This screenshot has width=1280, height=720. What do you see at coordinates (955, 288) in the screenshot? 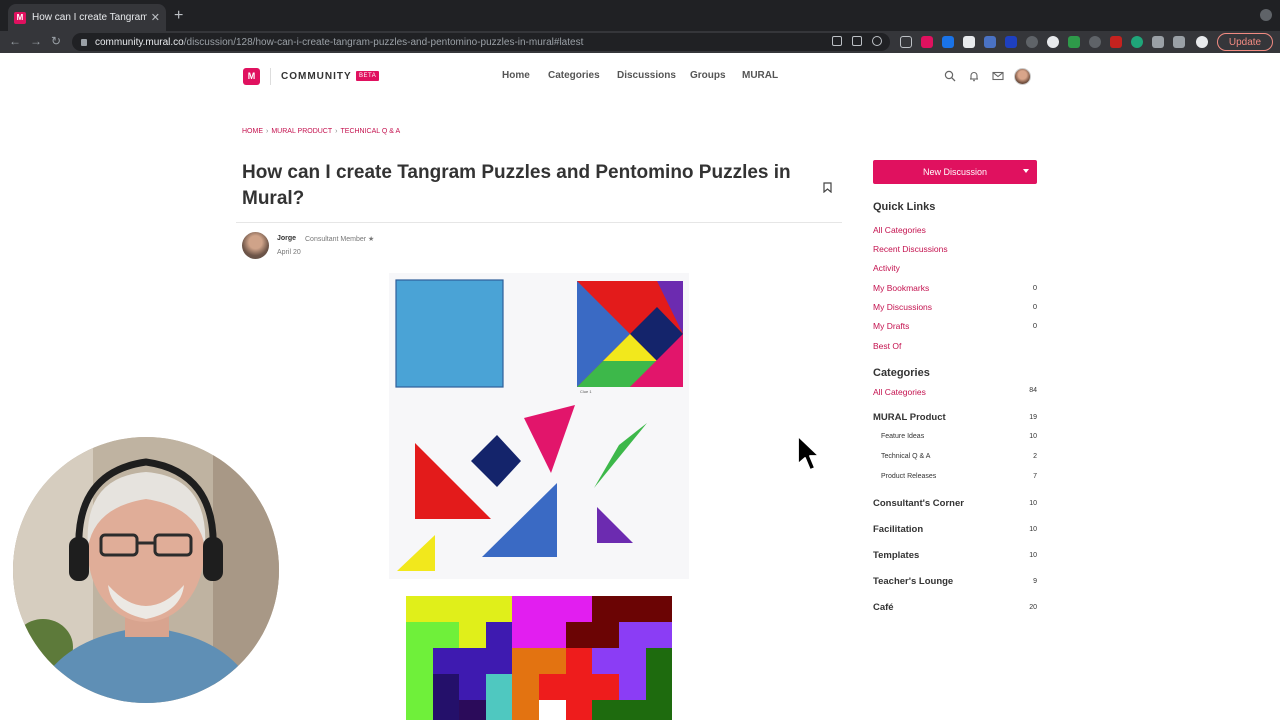
I see `quick-link-my-bookmarks: My Bookmarks 0` at bounding box center [955, 288].